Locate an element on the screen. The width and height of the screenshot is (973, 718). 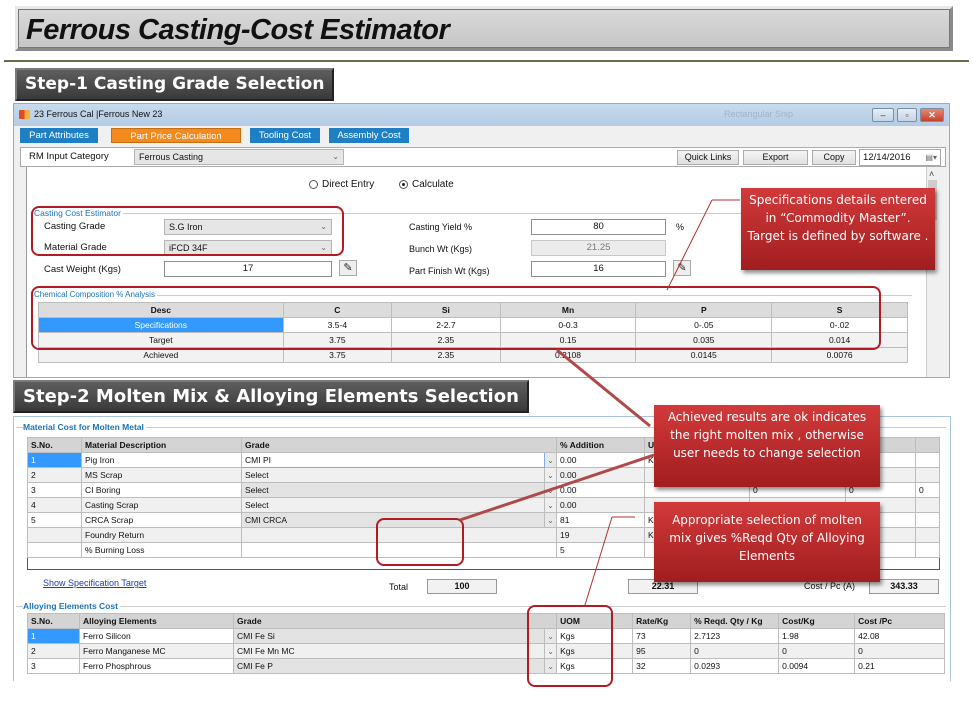
sno-cell: 5 is located at coordinates (54, 520).